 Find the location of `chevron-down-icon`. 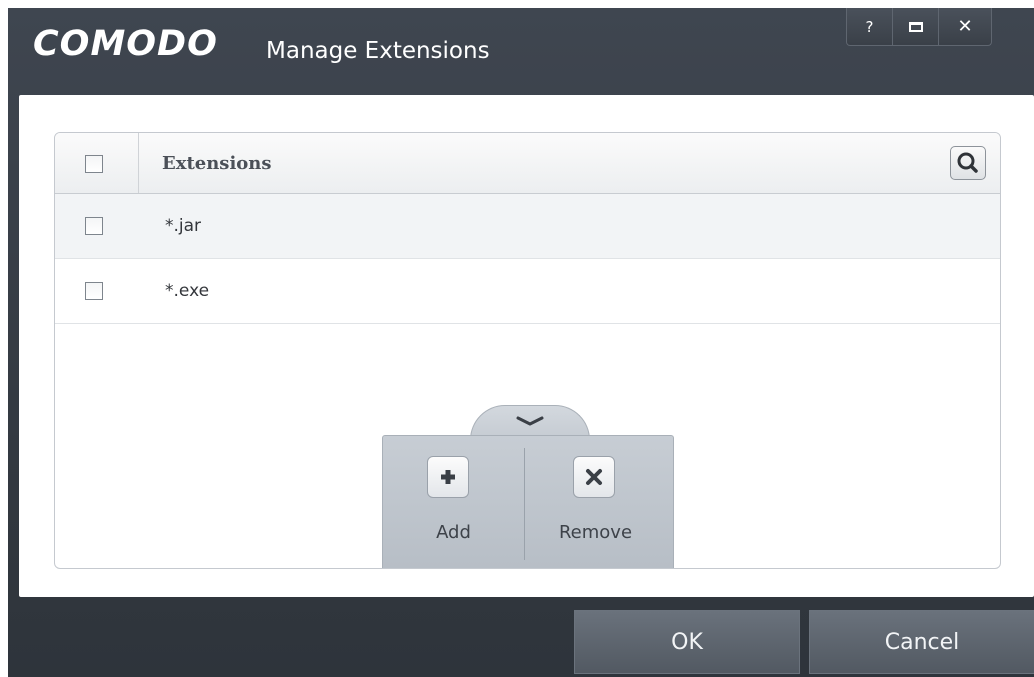

chevron-down-icon is located at coordinates (530, 421).